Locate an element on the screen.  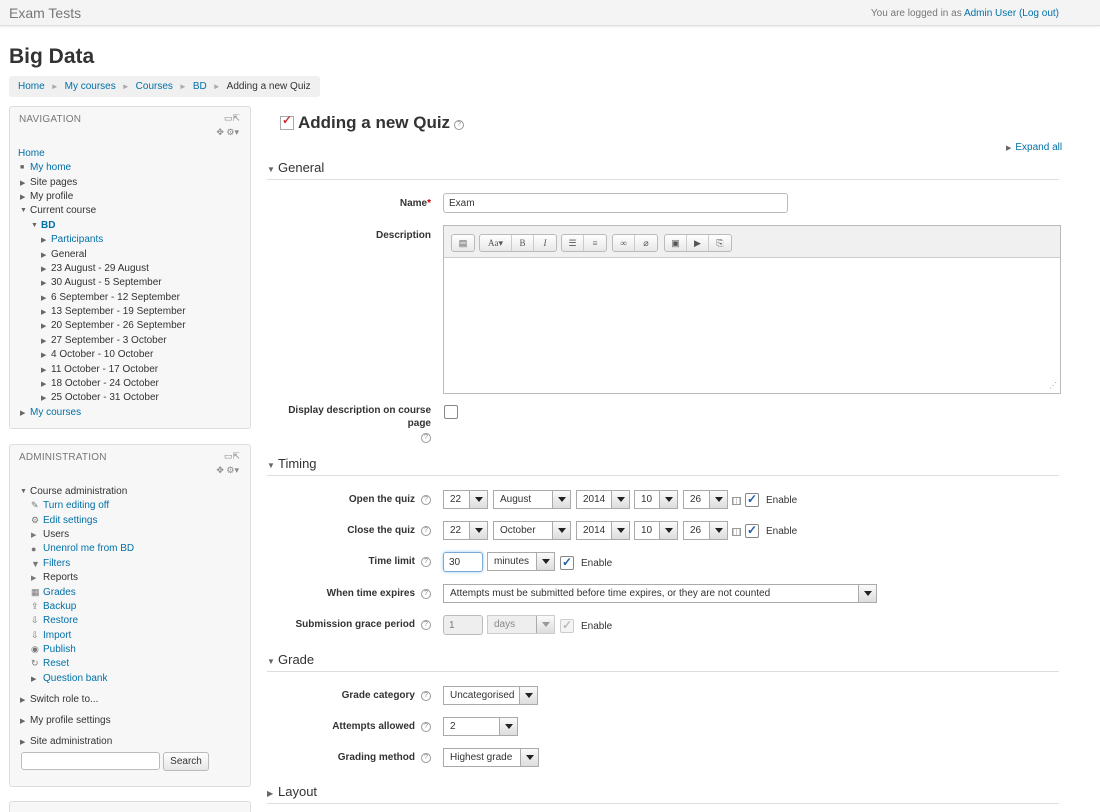
admin-grades: ▦ Grades is located at coordinates (53, 592).